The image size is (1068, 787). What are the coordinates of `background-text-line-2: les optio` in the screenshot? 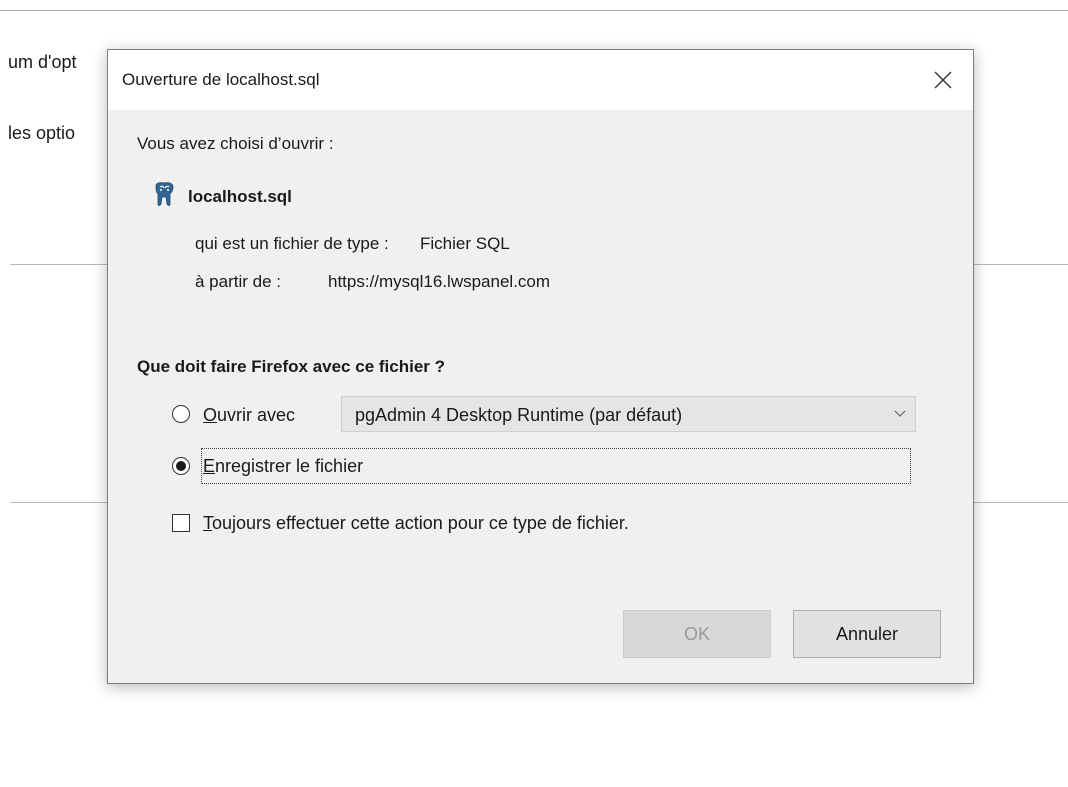 It's located at (42, 133).